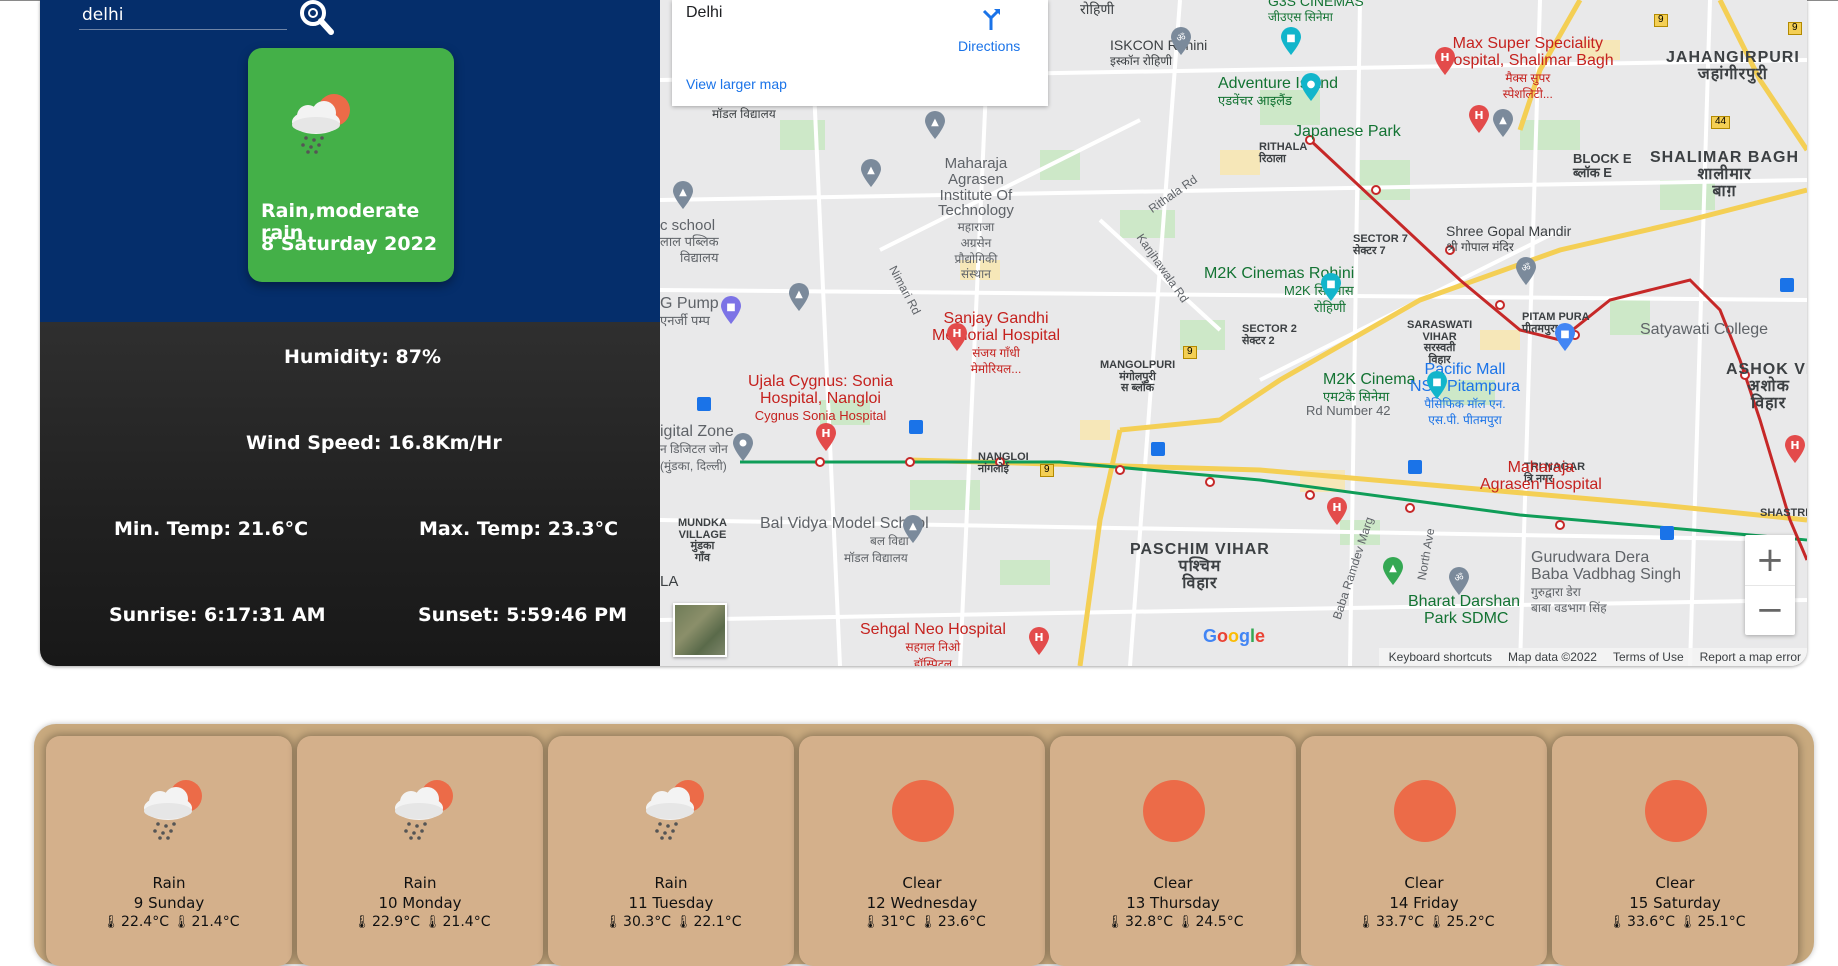  Describe the element at coordinates (1149, 922) in the screenshot. I see `forecast-max-temp: 32.8°C` at that location.